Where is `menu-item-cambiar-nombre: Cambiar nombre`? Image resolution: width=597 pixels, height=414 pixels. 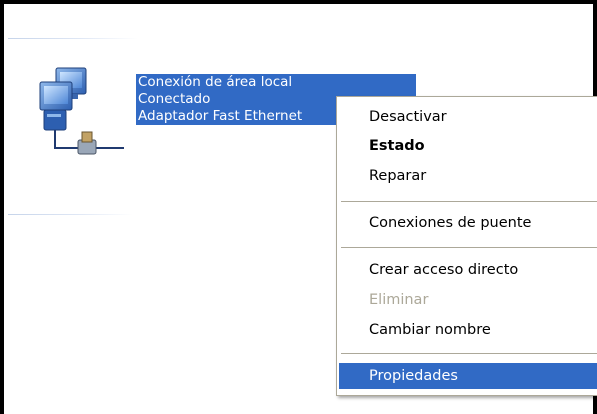 menu-item-cambiar-nombre: Cambiar nombre is located at coordinates (468, 330).